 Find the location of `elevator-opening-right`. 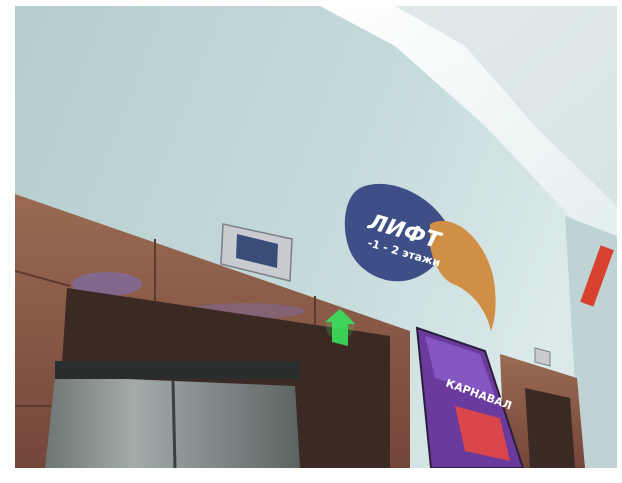

elevator-opening-right is located at coordinates (550, 428).